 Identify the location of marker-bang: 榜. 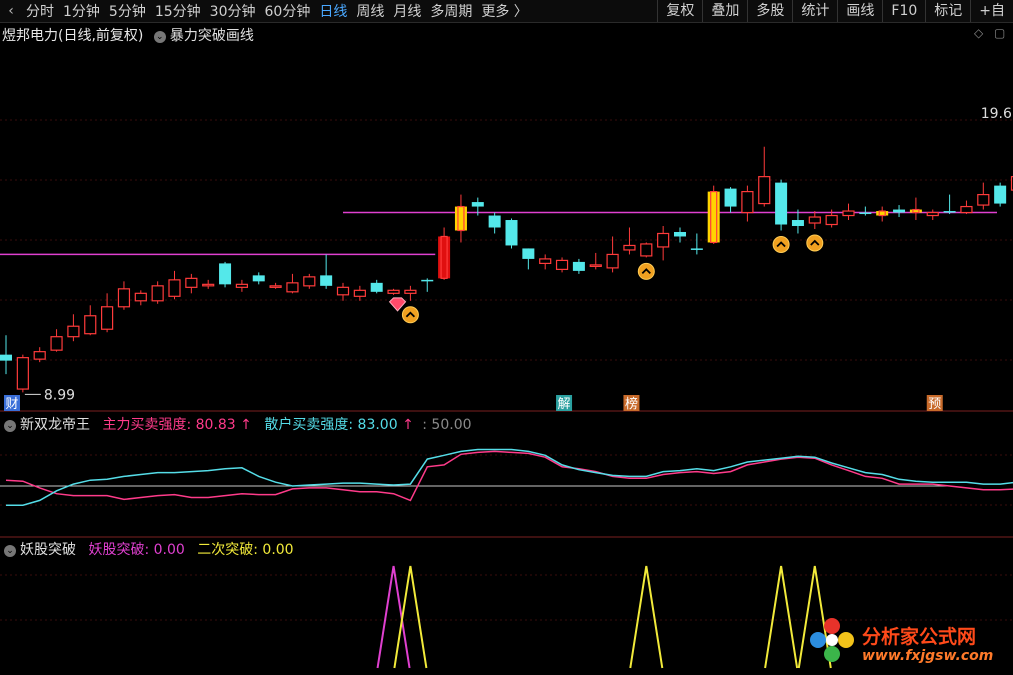
(631, 404).